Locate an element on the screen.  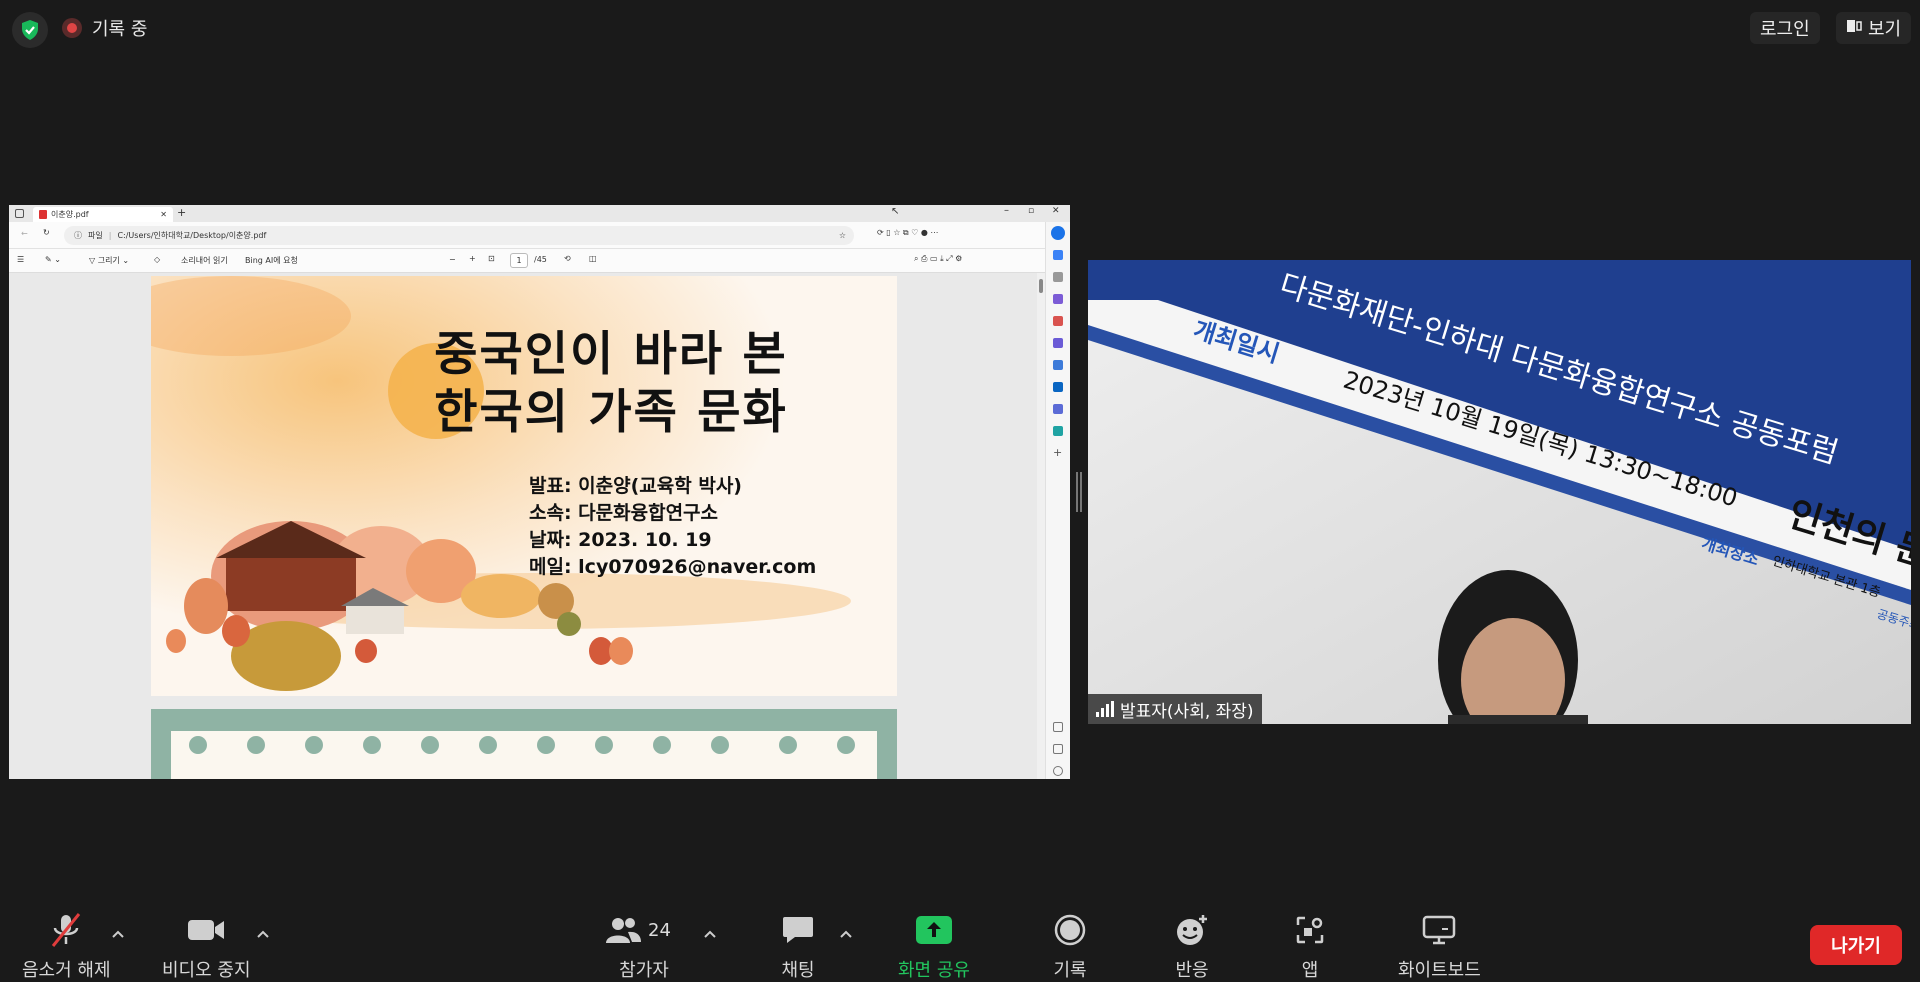
address-url: C:/Users/인하대학교/Desktop/이춘양.pdf is located at coordinates (192, 235).